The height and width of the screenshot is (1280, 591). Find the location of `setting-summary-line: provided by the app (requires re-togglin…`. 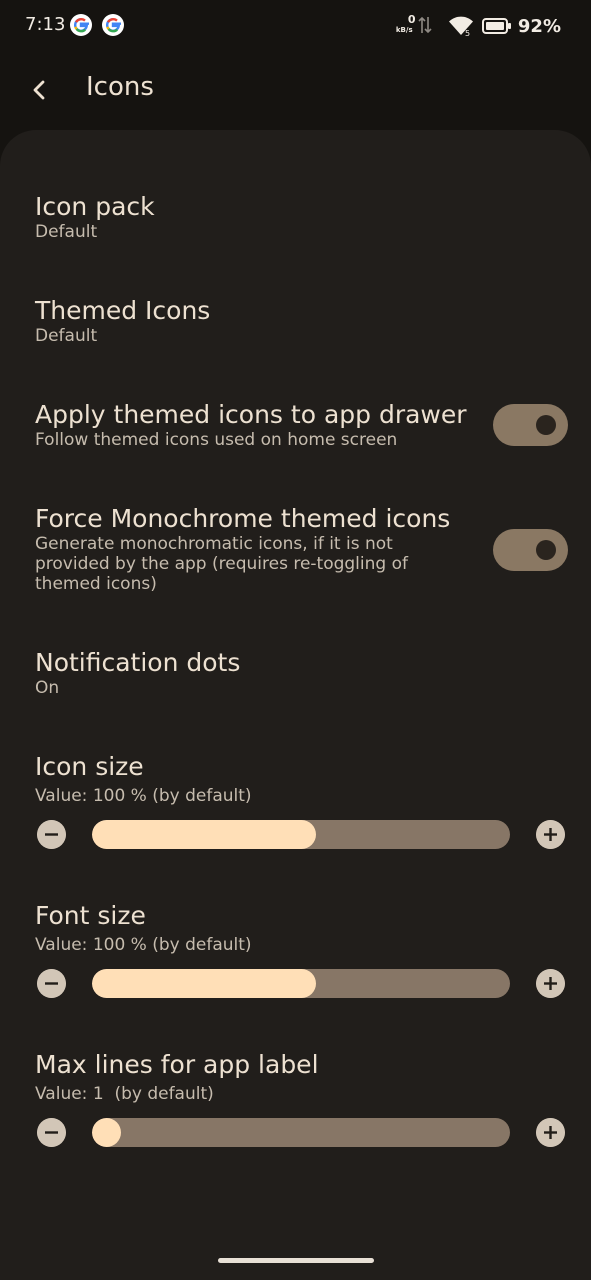

setting-summary-line: provided by the app (requires re-togglin… is located at coordinates (221, 564).